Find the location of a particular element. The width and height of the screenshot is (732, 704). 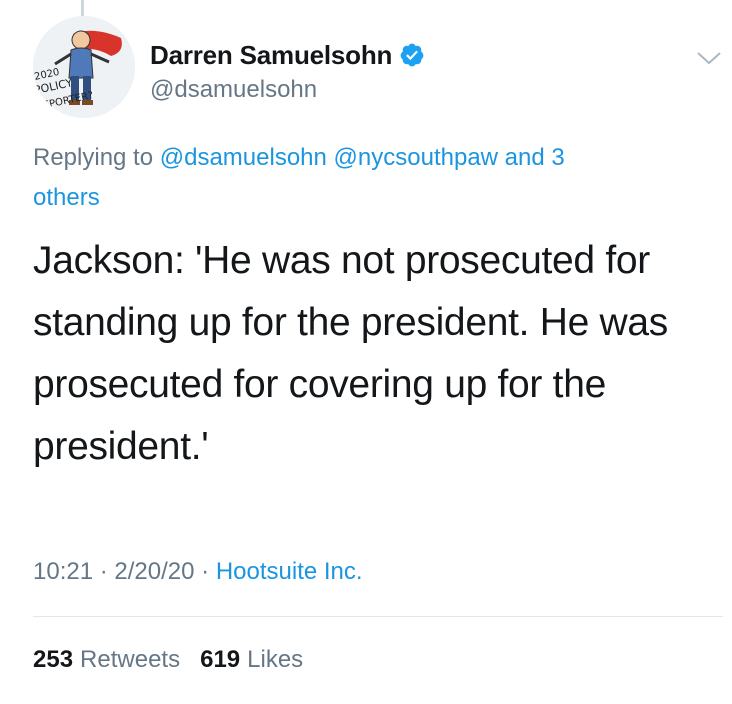

tweet-text-line: Jackson: 'He was not prosecuted for is located at coordinates (341, 260).